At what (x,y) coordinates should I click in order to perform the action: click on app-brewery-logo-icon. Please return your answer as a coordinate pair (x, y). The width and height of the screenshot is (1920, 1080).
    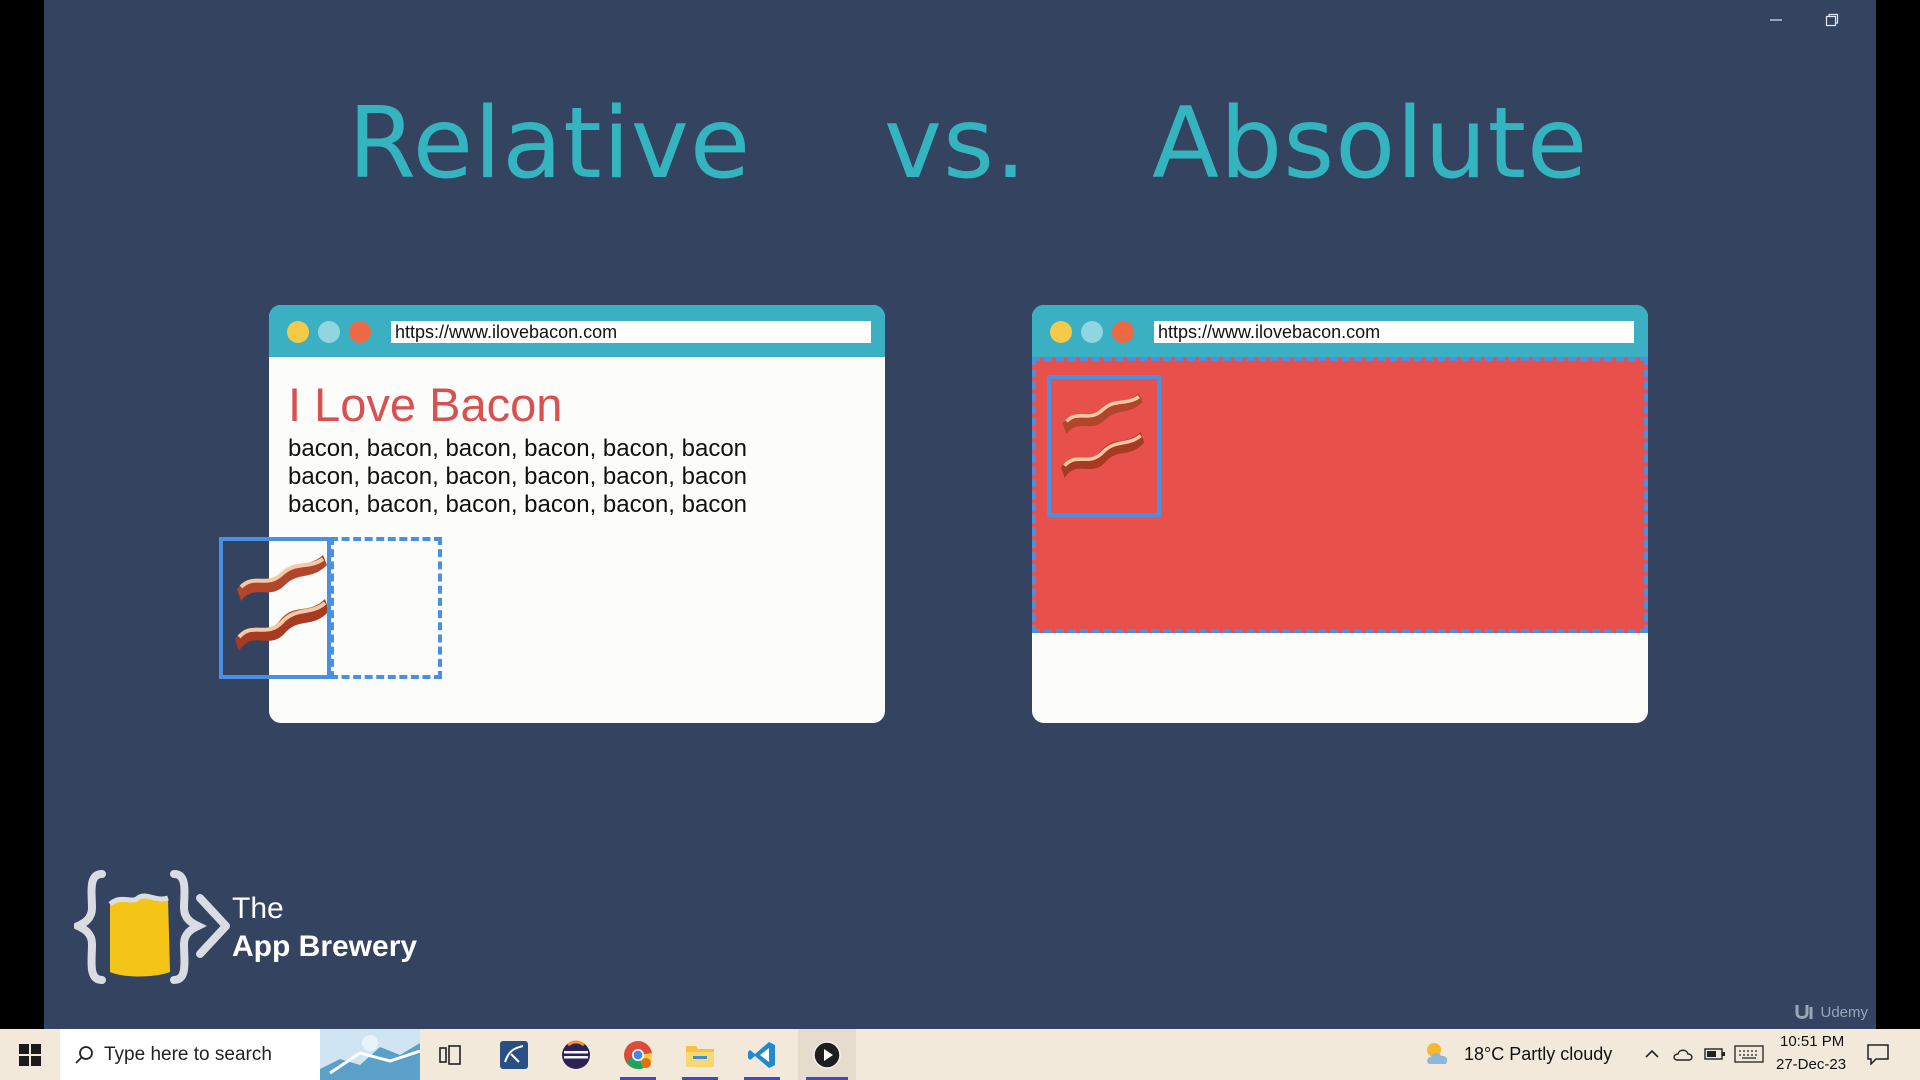
    Looking at the image, I should click on (152, 927).